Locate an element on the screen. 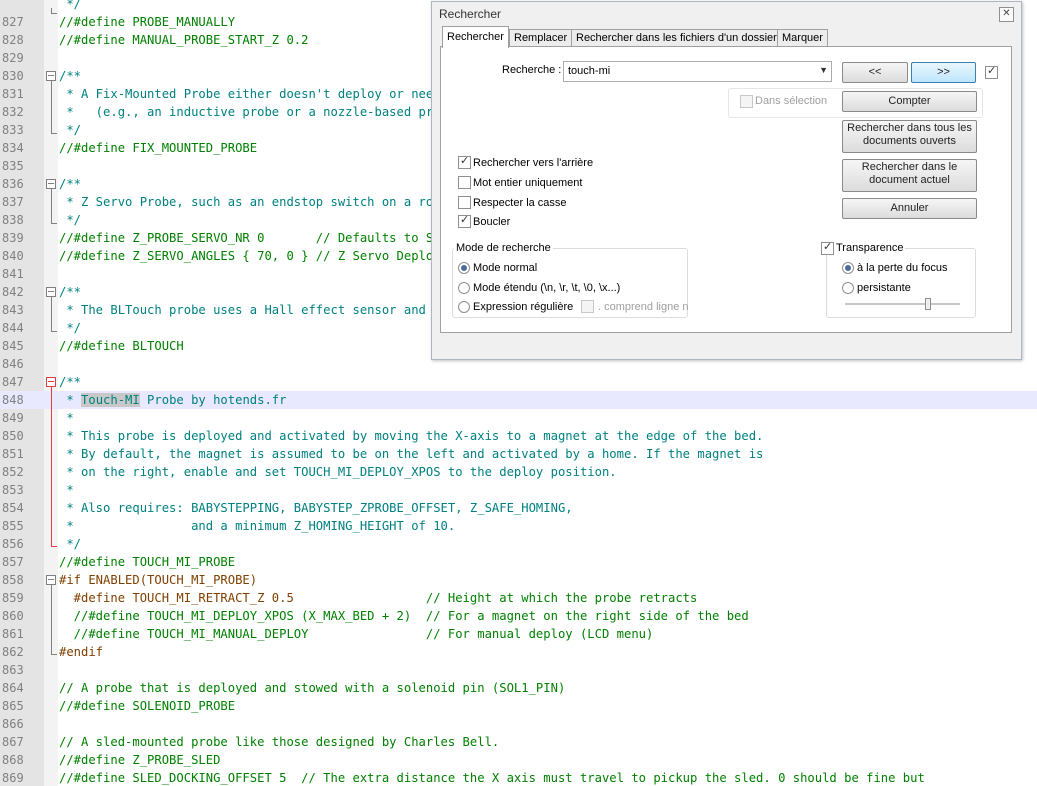 The image size is (1037, 786). line-number: 828 is located at coordinates (13, 40).